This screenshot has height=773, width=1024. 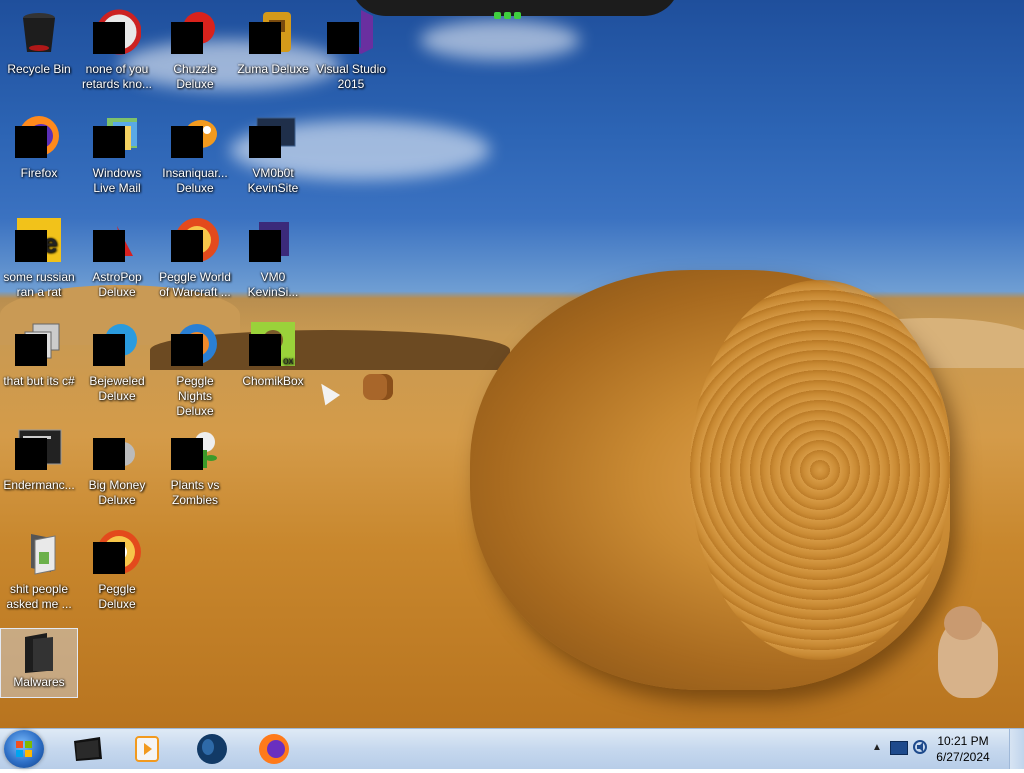 What do you see at coordinates (899, 748) in the screenshot?
I see `network-icon` at bounding box center [899, 748].